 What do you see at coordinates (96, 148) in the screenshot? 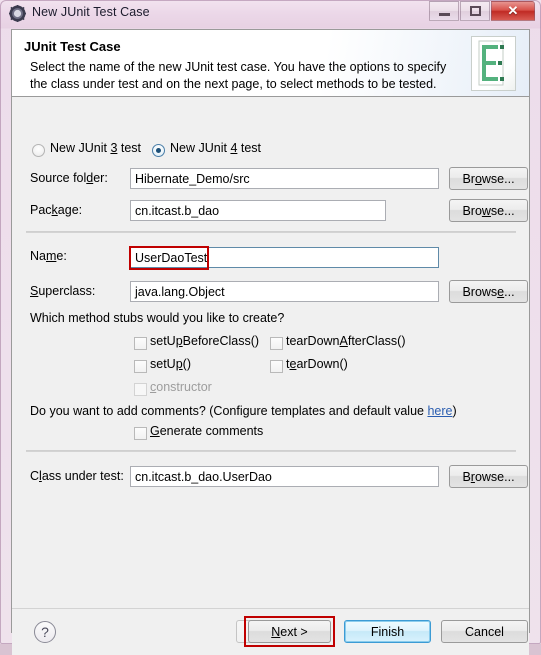
I see `radio-junit3-label: New JUnit 3 test` at bounding box center [96, 148].